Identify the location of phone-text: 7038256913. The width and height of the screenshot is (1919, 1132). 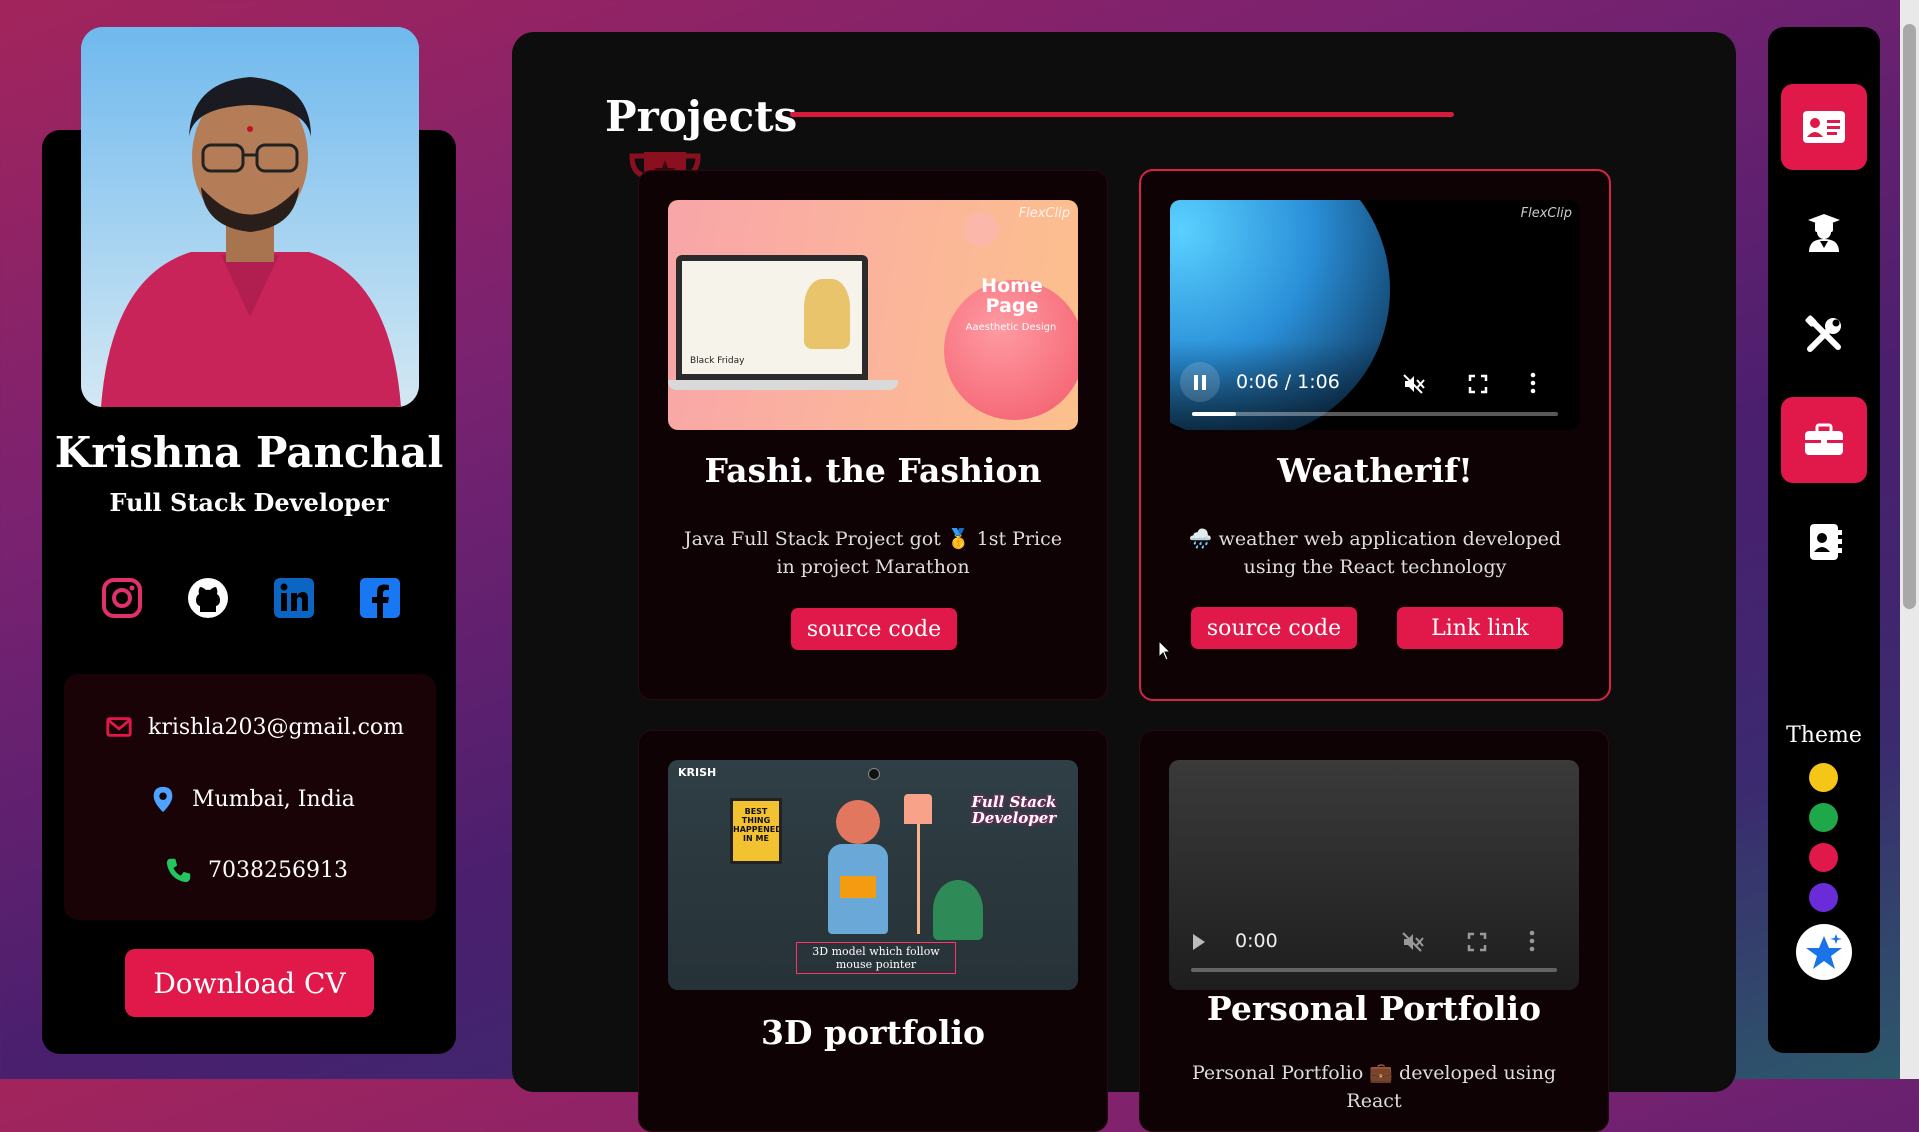
(278, 870).